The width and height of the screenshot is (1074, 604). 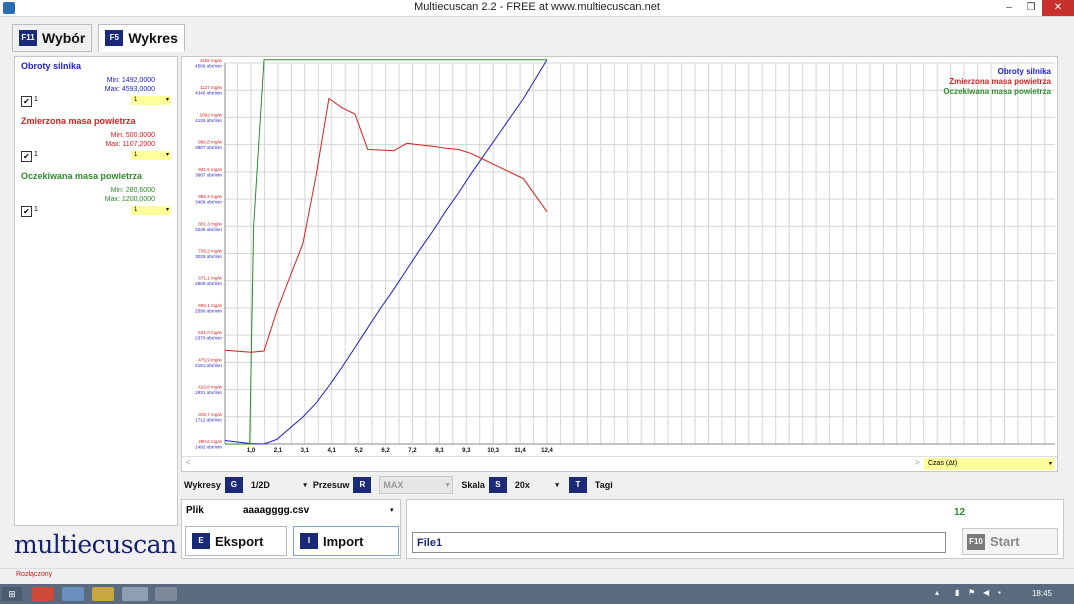 I want to click on y-tick-label-mass: 671,1 mg/w, so click(x=210, y=278).